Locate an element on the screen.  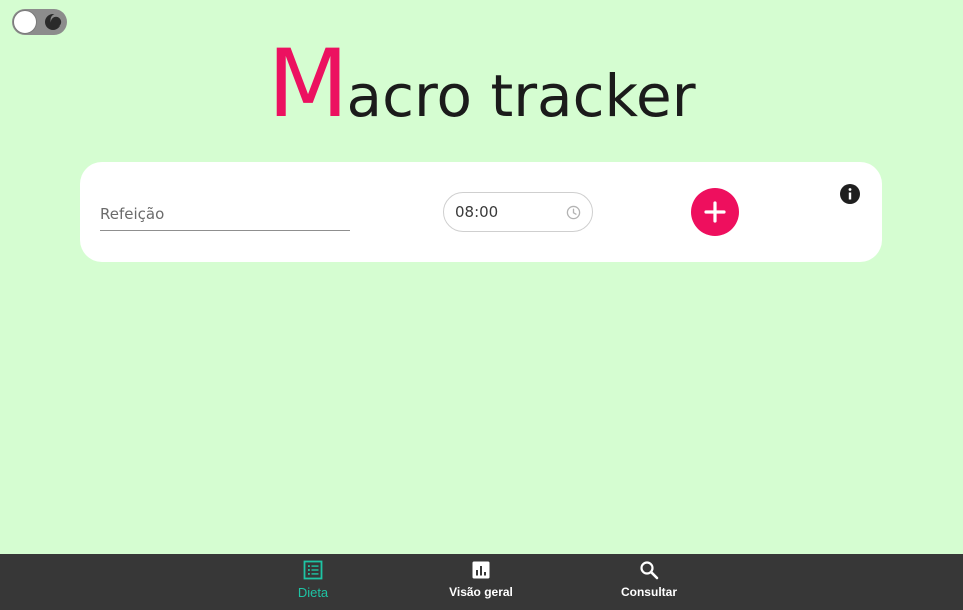
theme-toggle is located at coordinates (39, 22).